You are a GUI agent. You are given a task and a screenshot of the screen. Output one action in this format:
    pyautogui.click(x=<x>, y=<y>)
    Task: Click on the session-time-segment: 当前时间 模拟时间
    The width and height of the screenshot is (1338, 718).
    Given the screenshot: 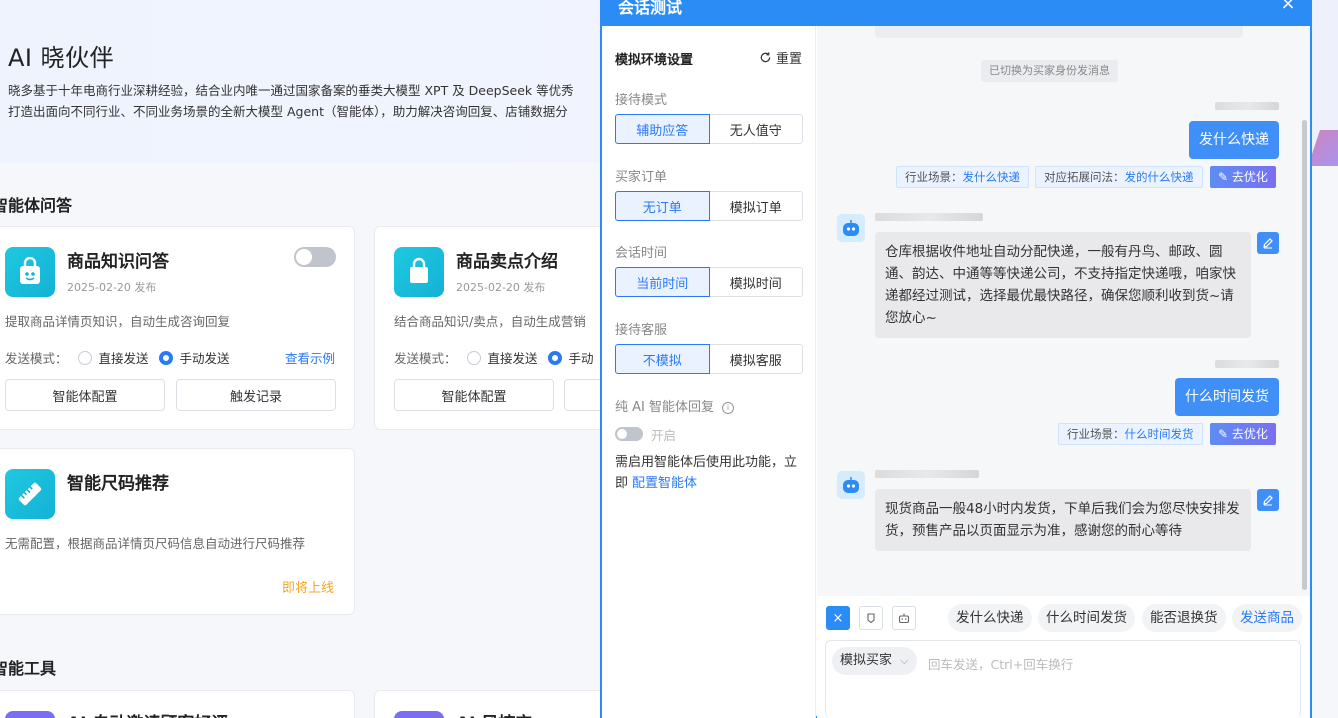 What is the action you would take?
    pyautogui.click(x=709, y=282)
    